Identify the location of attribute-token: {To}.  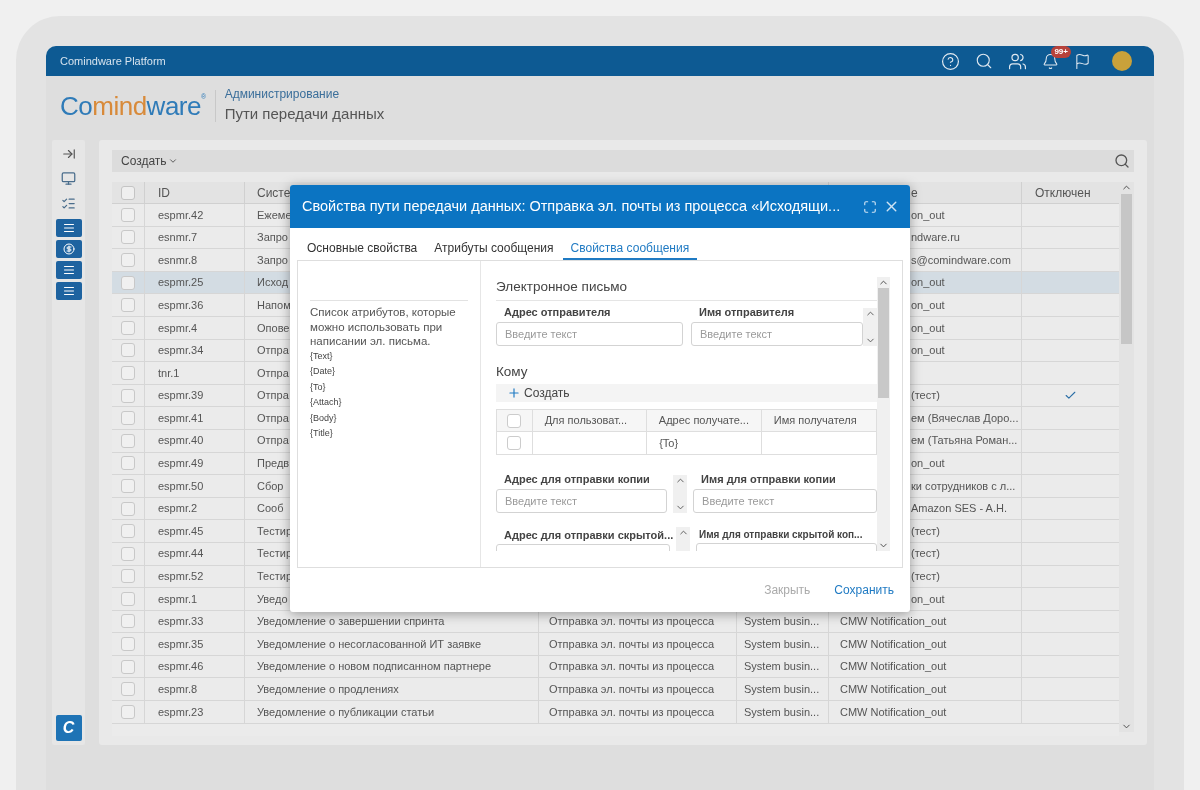
(318, 387).